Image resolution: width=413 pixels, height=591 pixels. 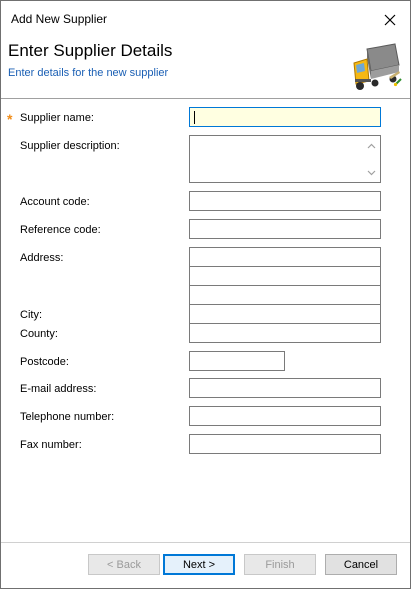 What do you see at coordinates (285, 333) in the screenshot?
I see `county-input` at bounding box center [285, 333].